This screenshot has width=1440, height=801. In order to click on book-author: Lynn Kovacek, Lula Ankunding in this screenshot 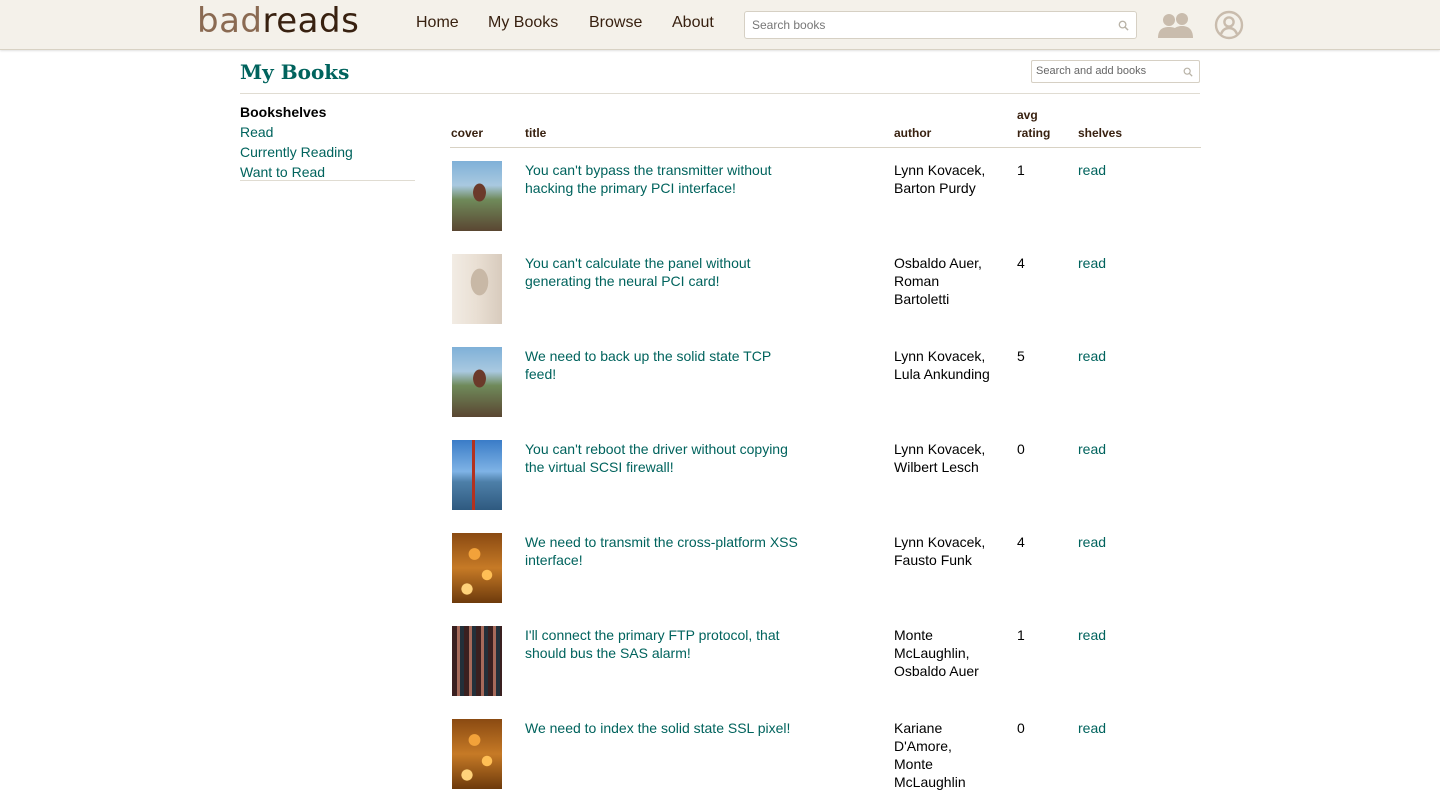, I will do `click(942, 365)`.